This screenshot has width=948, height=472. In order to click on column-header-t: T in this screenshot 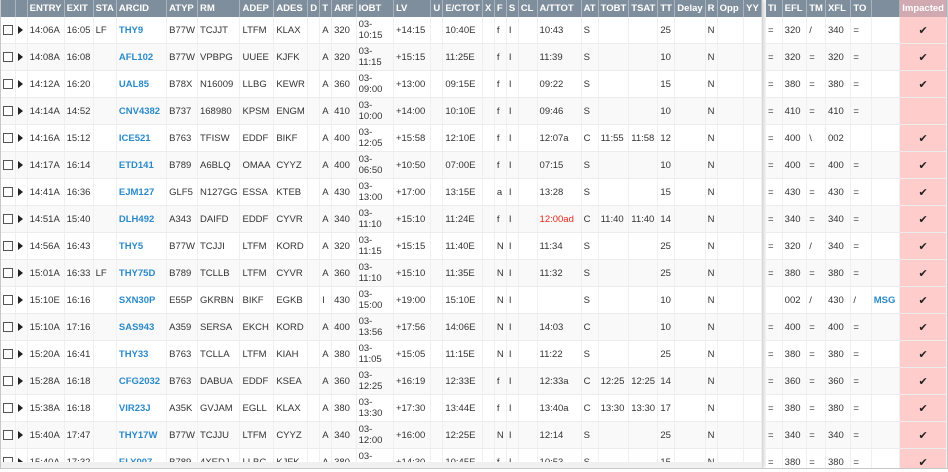, I will do `click(326, 8)`.